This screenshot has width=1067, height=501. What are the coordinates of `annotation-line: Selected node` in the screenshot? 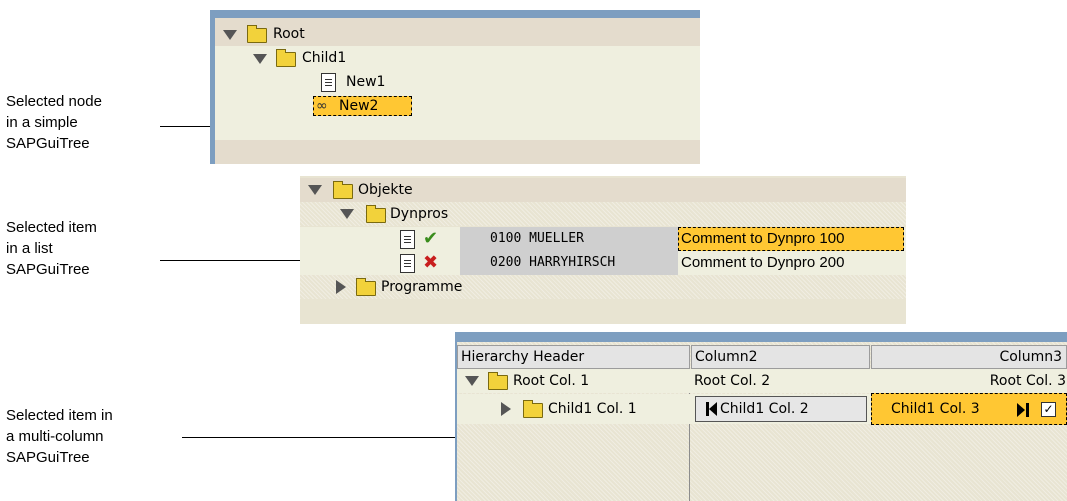 It's located at (54, 101).